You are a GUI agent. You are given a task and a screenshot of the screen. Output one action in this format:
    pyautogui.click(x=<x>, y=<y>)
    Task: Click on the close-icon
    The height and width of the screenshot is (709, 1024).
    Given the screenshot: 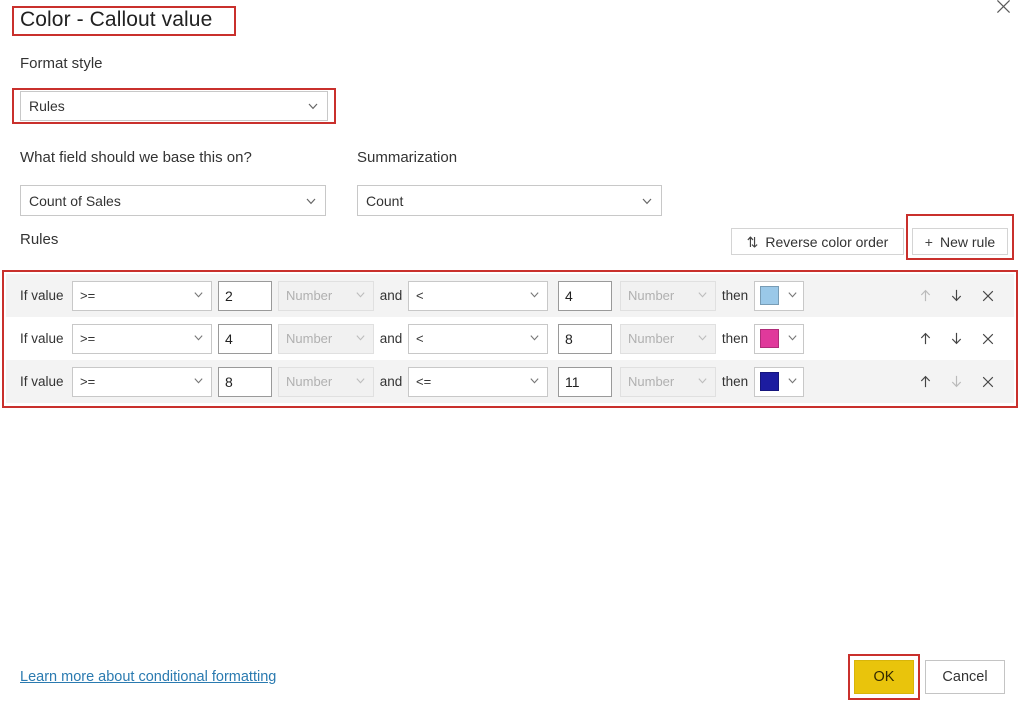 What is the action you would take?
    pyautogui.click(x=1003, y=6)
    